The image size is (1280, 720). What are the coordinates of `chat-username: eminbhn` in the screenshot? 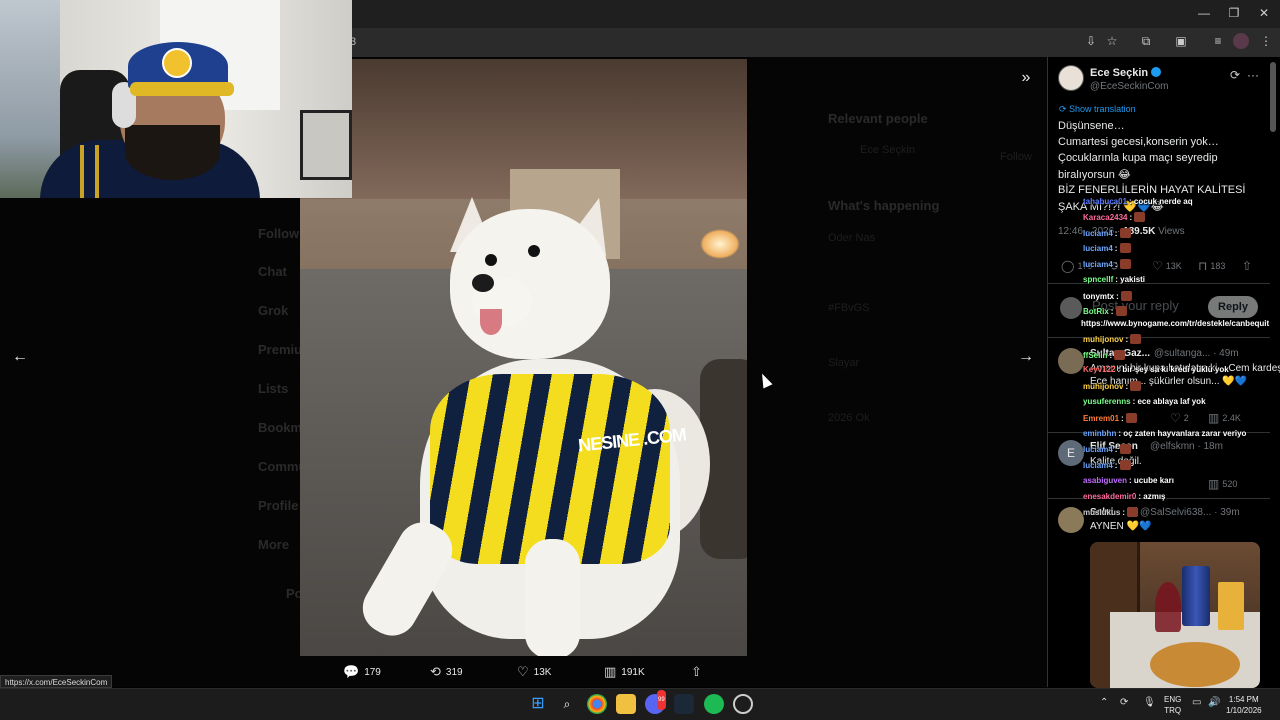 It's located at (1099, 433).